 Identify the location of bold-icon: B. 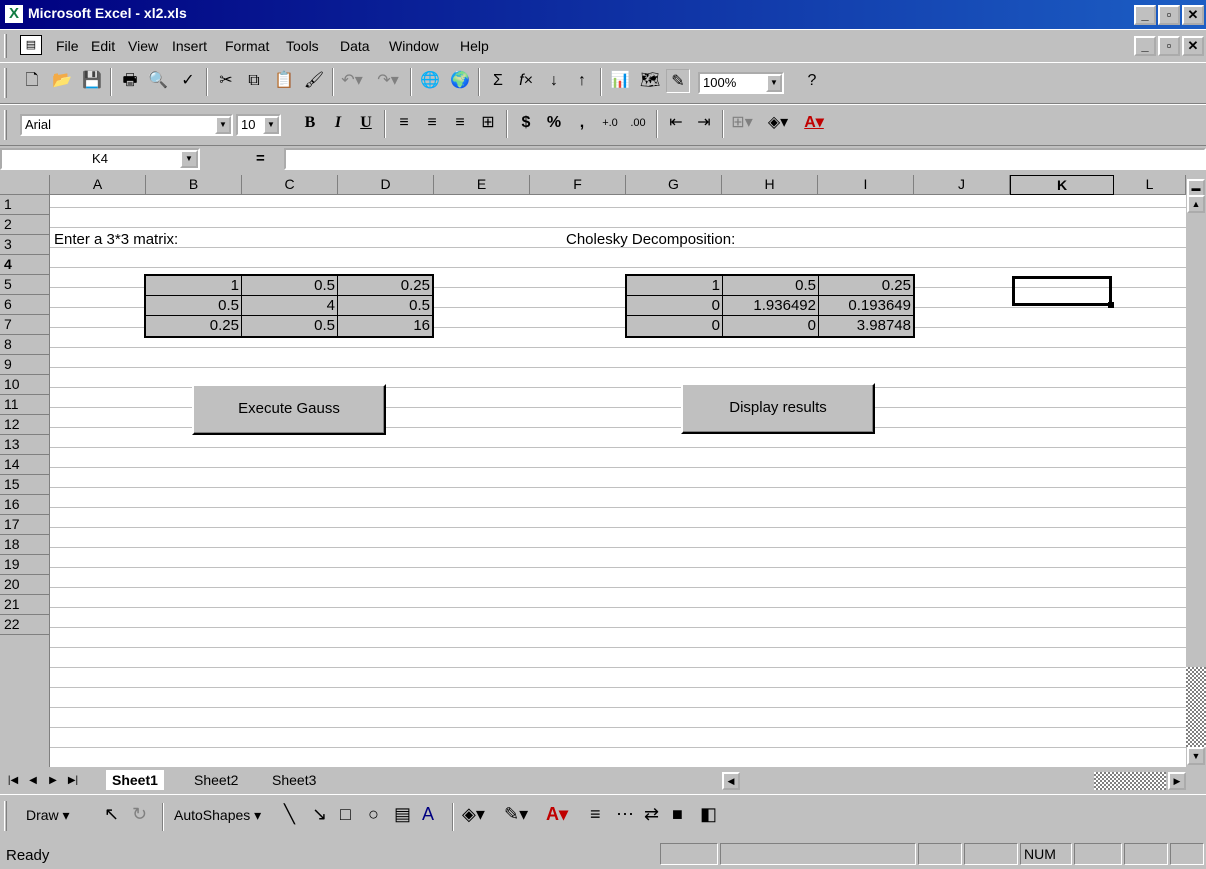
(310, 123).